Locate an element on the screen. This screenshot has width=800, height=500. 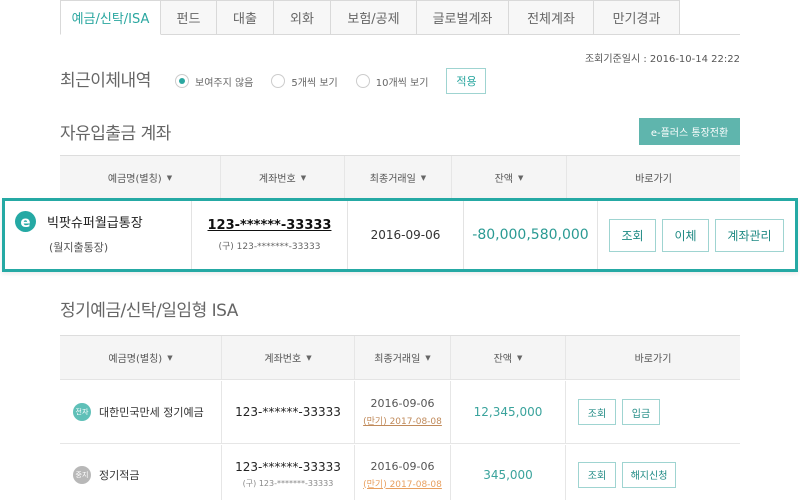
account-tabs: 예금/신탁/ISA 펀드 대출 외화 보험/공제 글로벌계좌 전체계좌 만기경과 is located at coordinates (370, 17).